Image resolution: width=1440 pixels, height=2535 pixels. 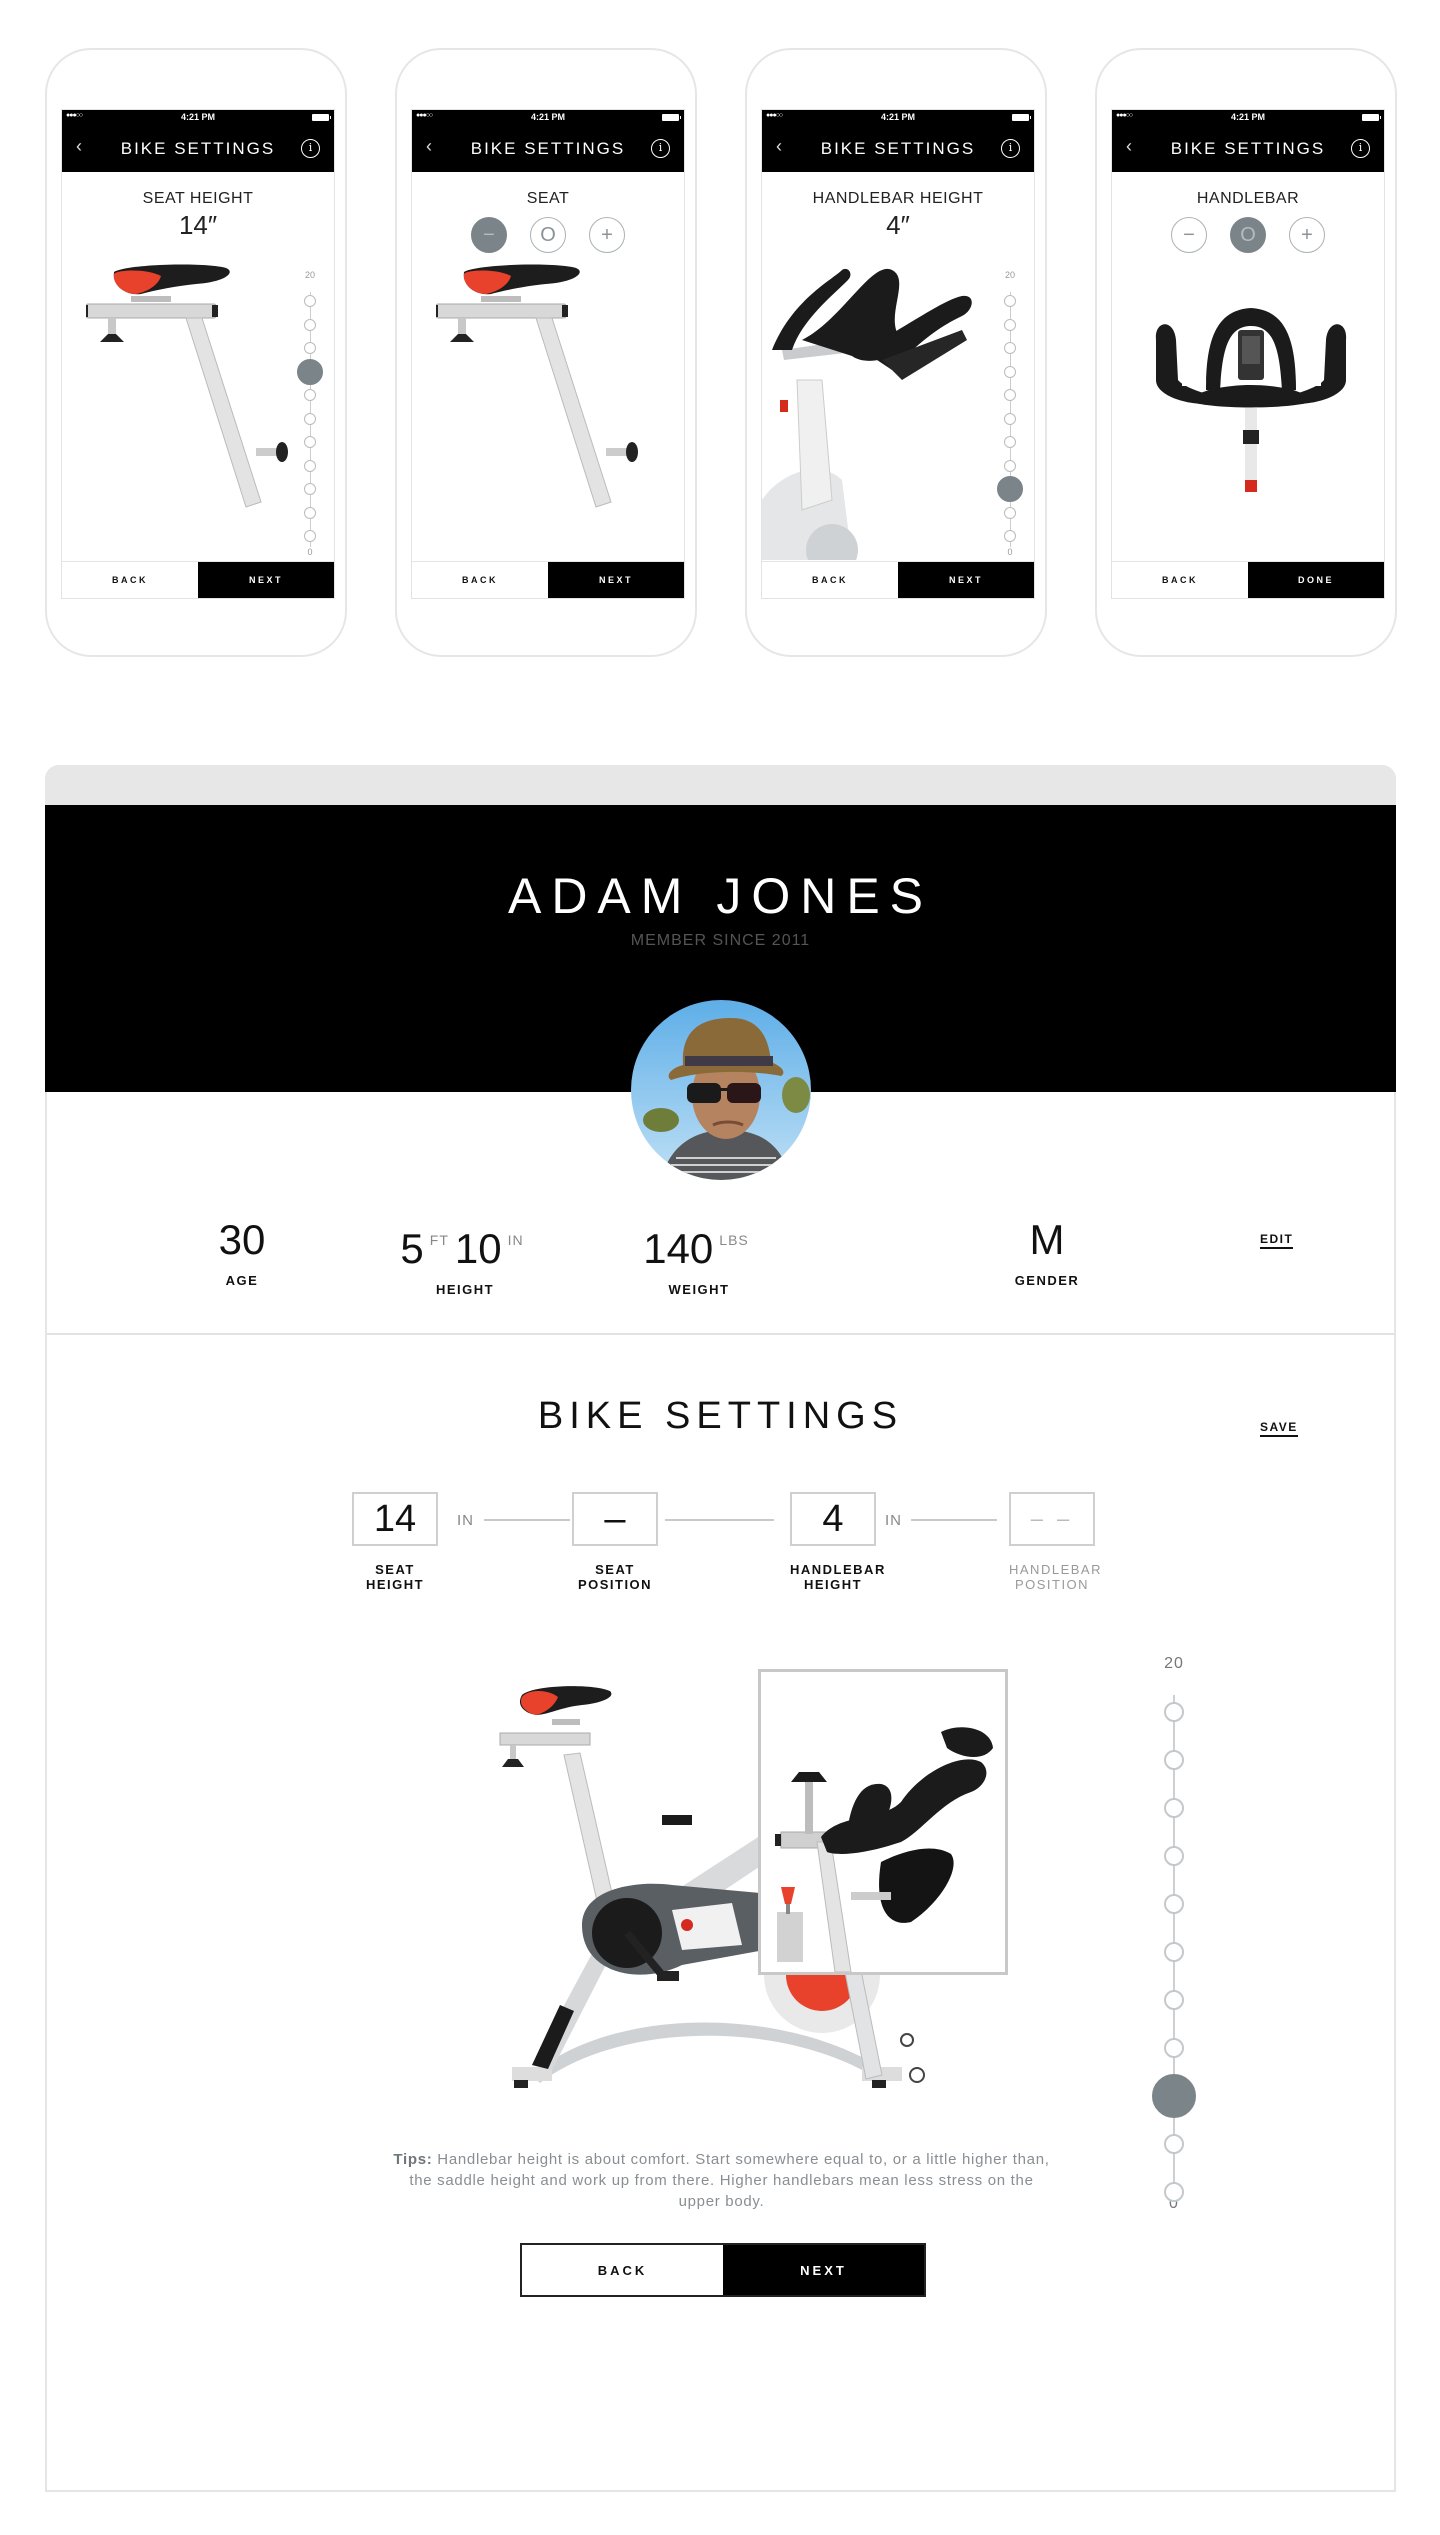 I want to click on wizard-actions: BACK NEXT, so click(x=723, y=2270).